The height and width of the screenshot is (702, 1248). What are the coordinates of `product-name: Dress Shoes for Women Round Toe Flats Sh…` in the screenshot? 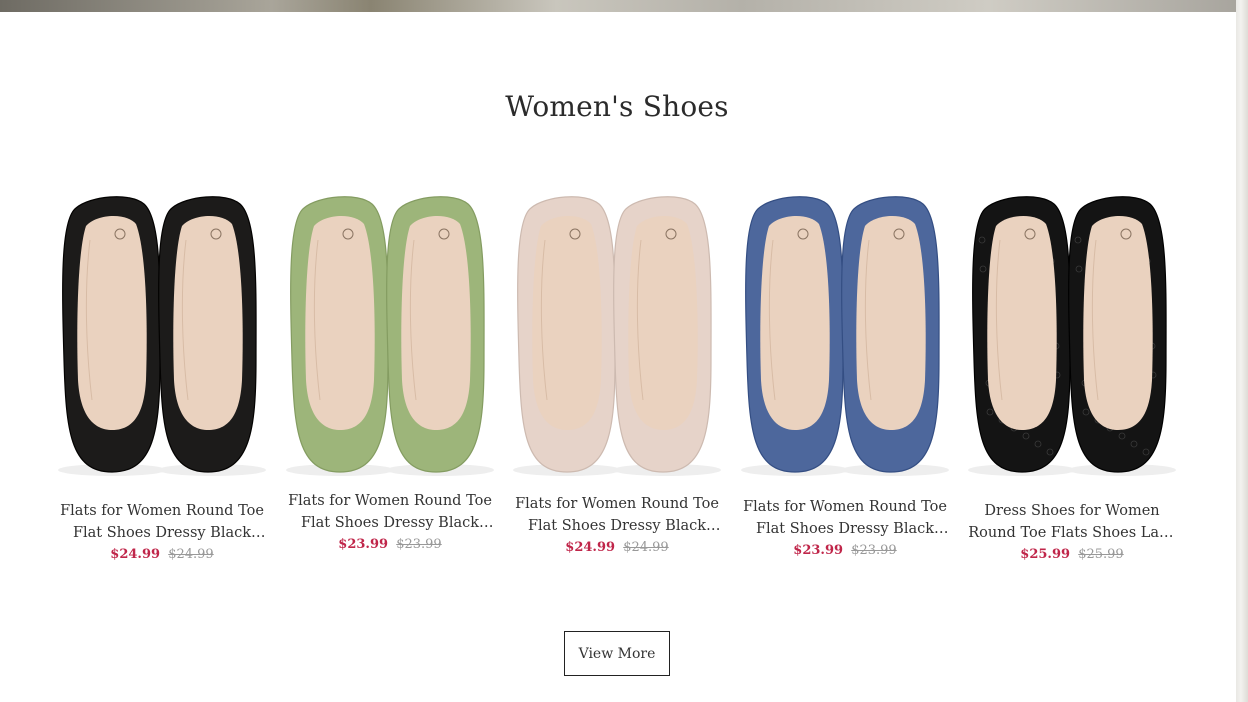 It's located at (1072, 522).